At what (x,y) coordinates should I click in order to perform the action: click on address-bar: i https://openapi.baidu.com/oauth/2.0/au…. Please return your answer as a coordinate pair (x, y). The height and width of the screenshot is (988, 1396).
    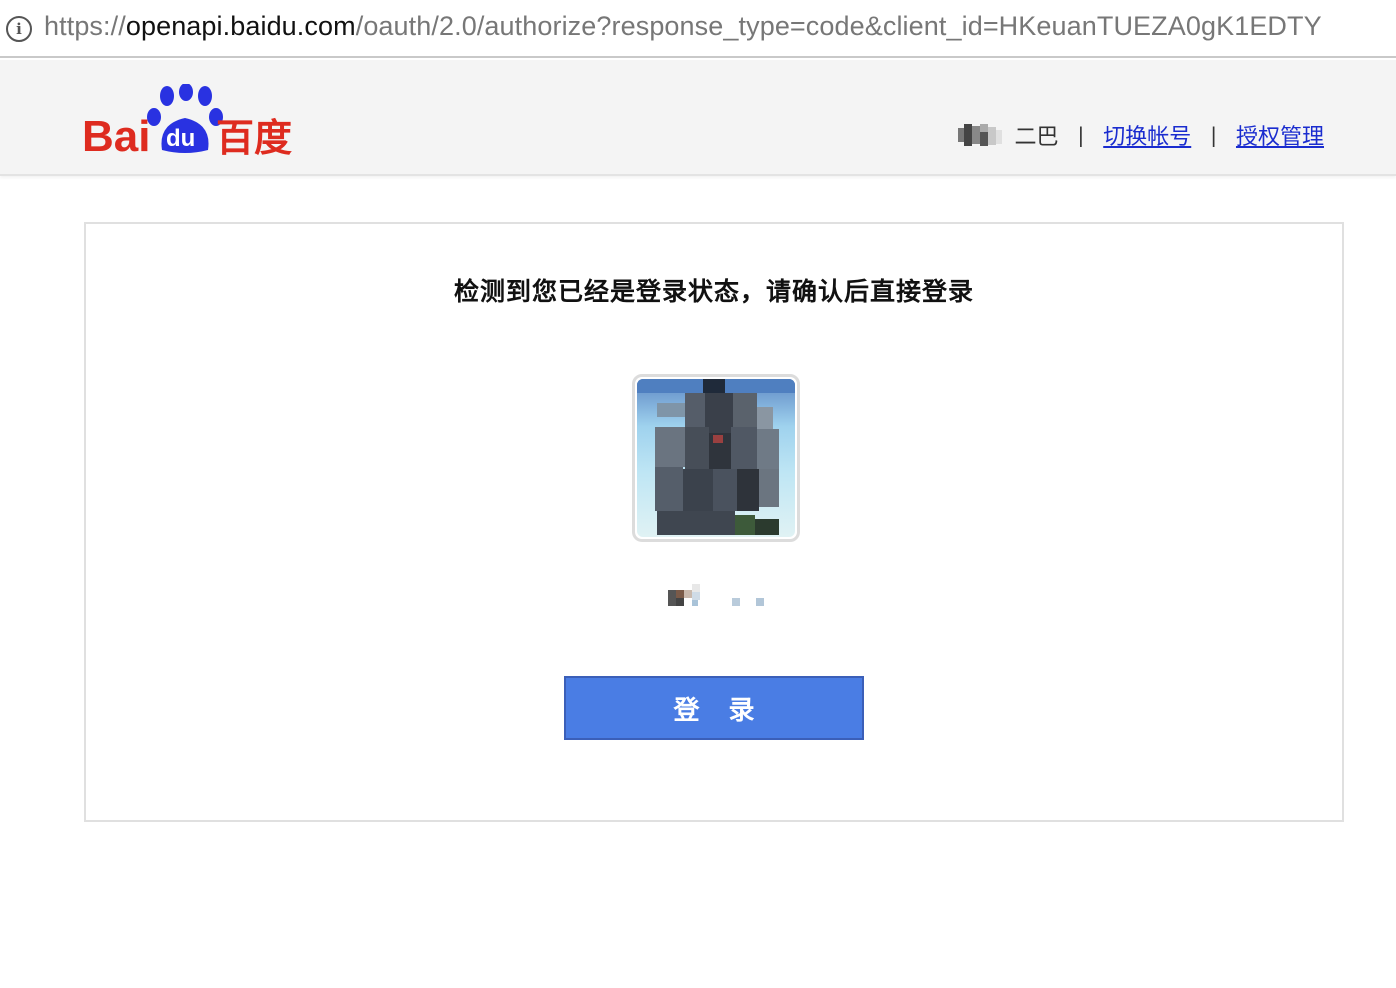
    Looking at the image, I should click on (698, 29).